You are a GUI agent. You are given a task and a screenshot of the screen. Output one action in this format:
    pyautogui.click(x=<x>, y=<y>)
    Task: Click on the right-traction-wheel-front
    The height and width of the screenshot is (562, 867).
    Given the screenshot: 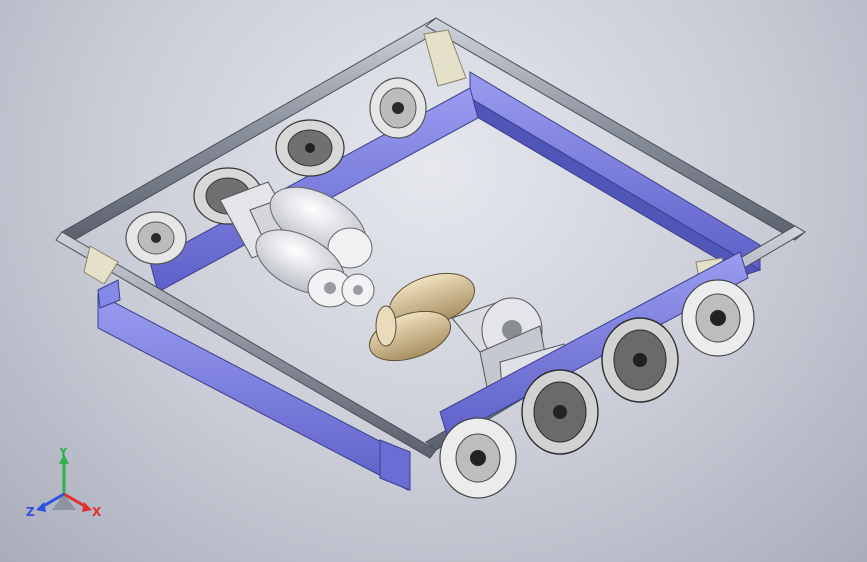 What is the action you would take?
    pyautogui.click(x=560, y=412)
    